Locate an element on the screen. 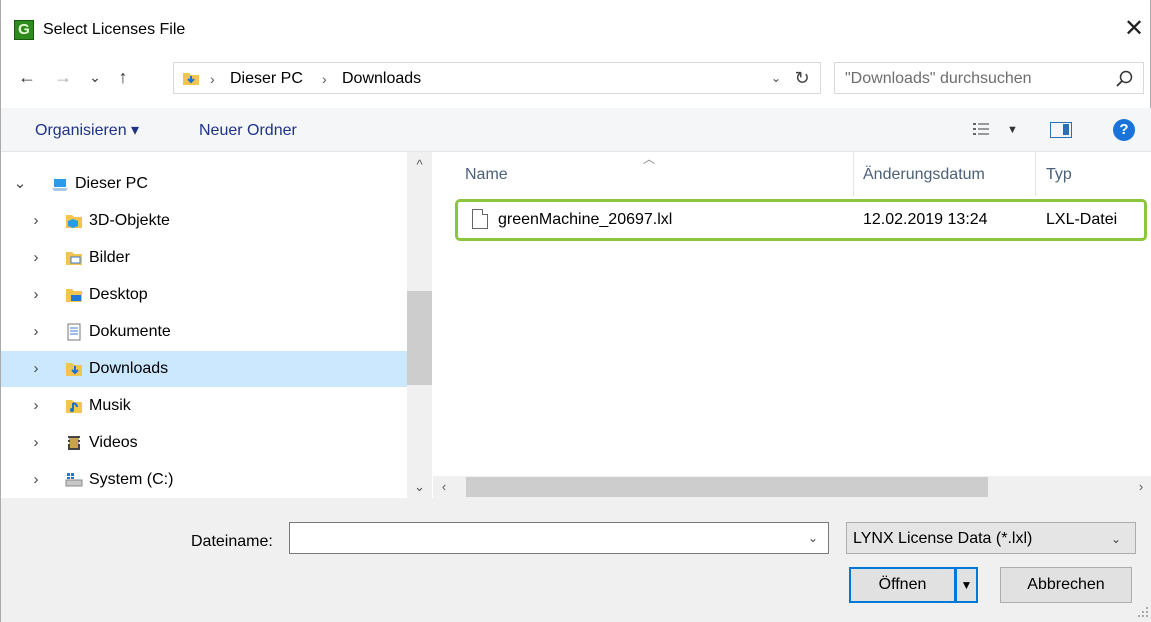 This screenshot has height=622, width=1151. sort-ascending-icon: ︿ is located at coordinates (649, 159).